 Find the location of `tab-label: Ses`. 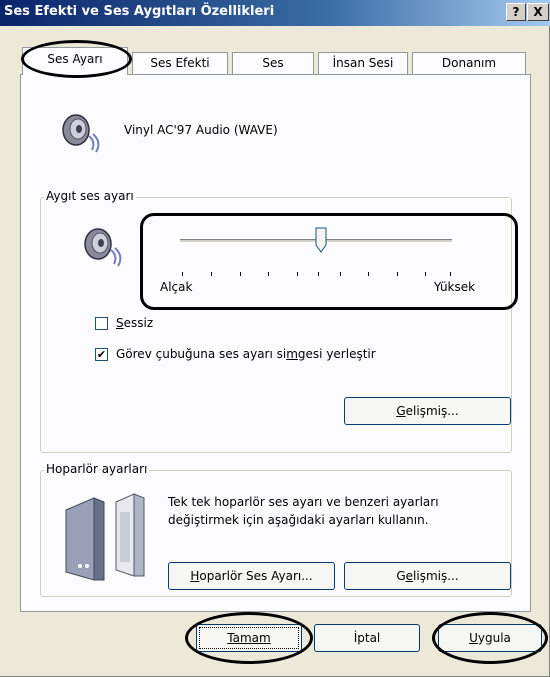

tab-label: Ses is located at coordinates (273, 63).